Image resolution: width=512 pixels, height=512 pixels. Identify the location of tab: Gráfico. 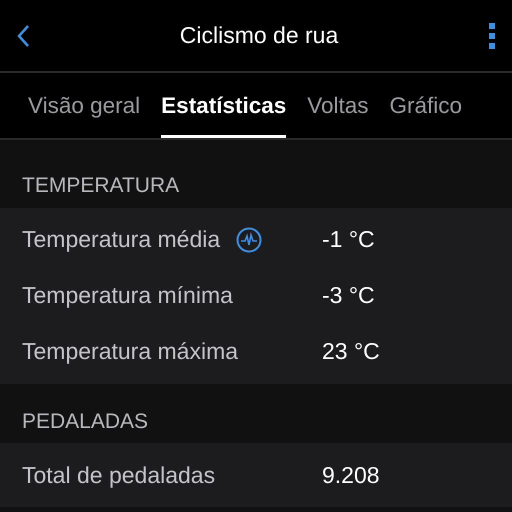
(426, 105).